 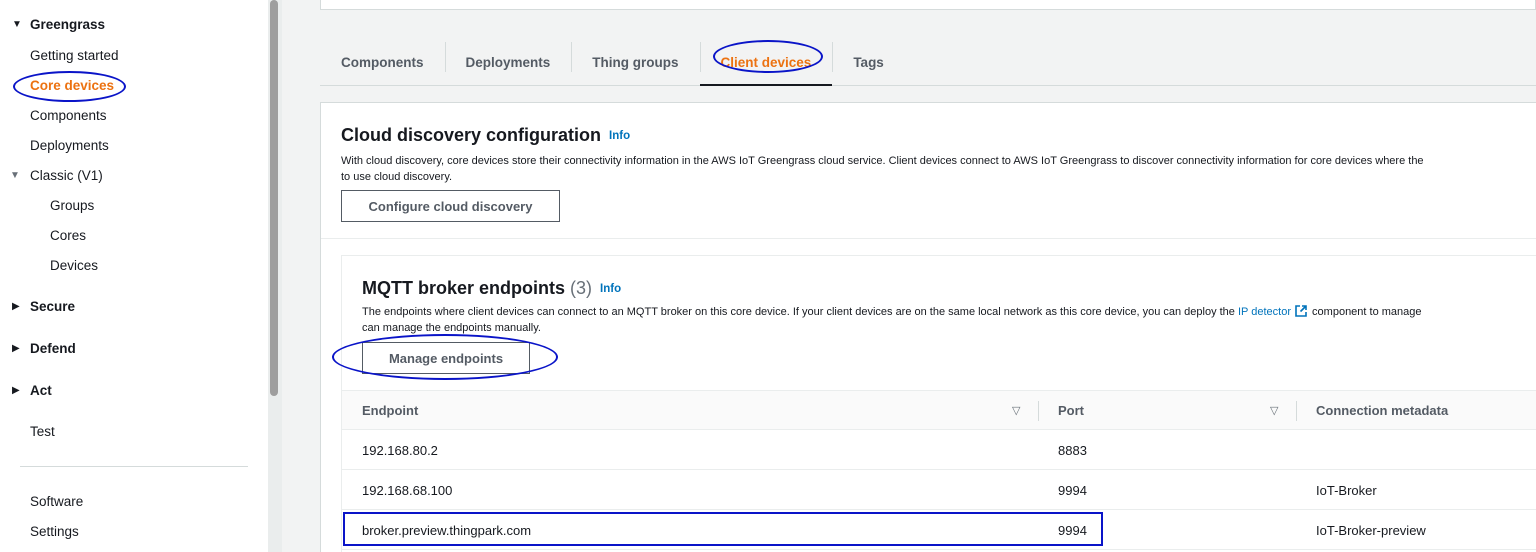 I want to click on configure-cloud-discovery-button: Configure cloud discovery, so click(x=450, y=206).